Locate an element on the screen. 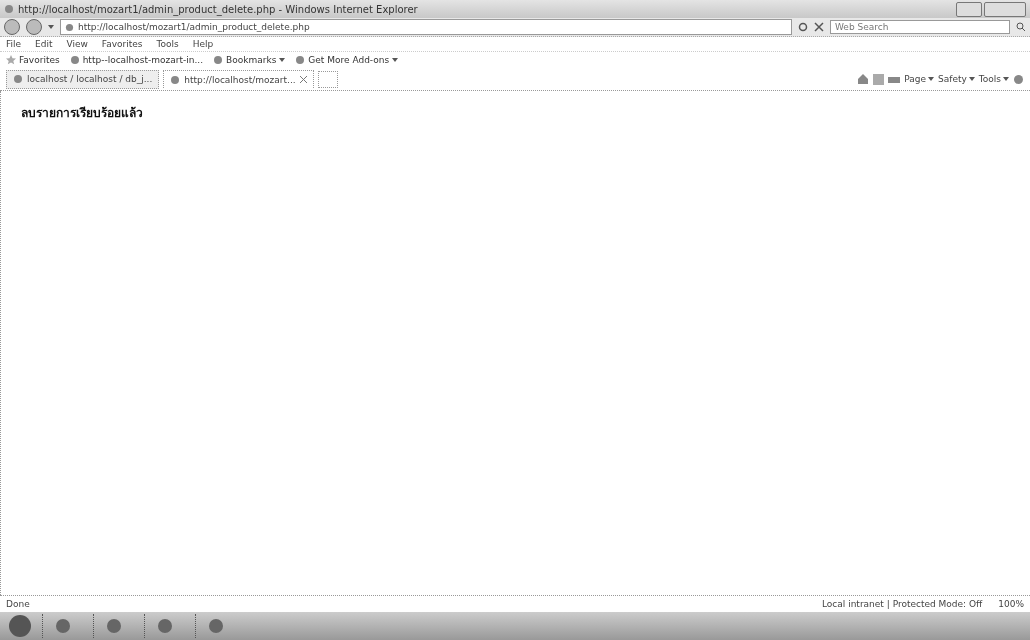 The image size is (1030, 640). command-menu: Page is located at coordinates (919, 79).